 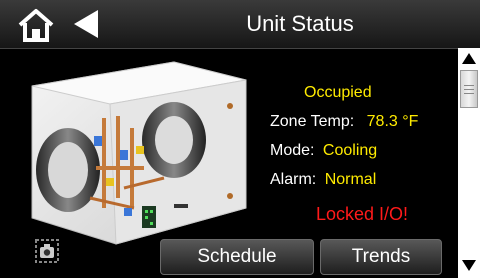 What do you see at coordinates (300, 23) in the screenshot?
I see `page-title: Unit Status` at bounding box center [300, 23].